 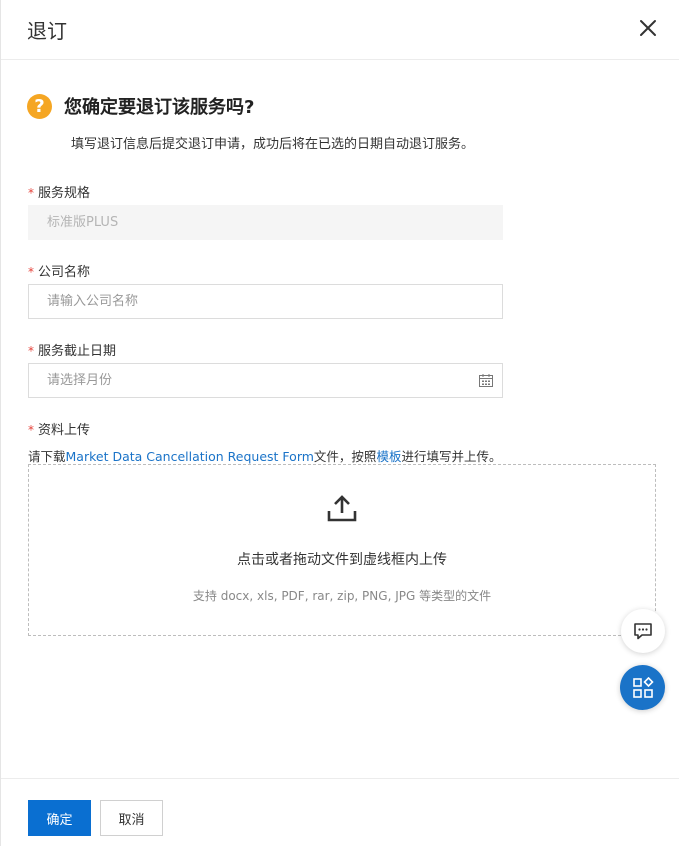 What do you see at coordinates (93, 301) in the screenshot?
I see `company-name-placeholder: 请输入公司名称` at bounding box center [93, 301].